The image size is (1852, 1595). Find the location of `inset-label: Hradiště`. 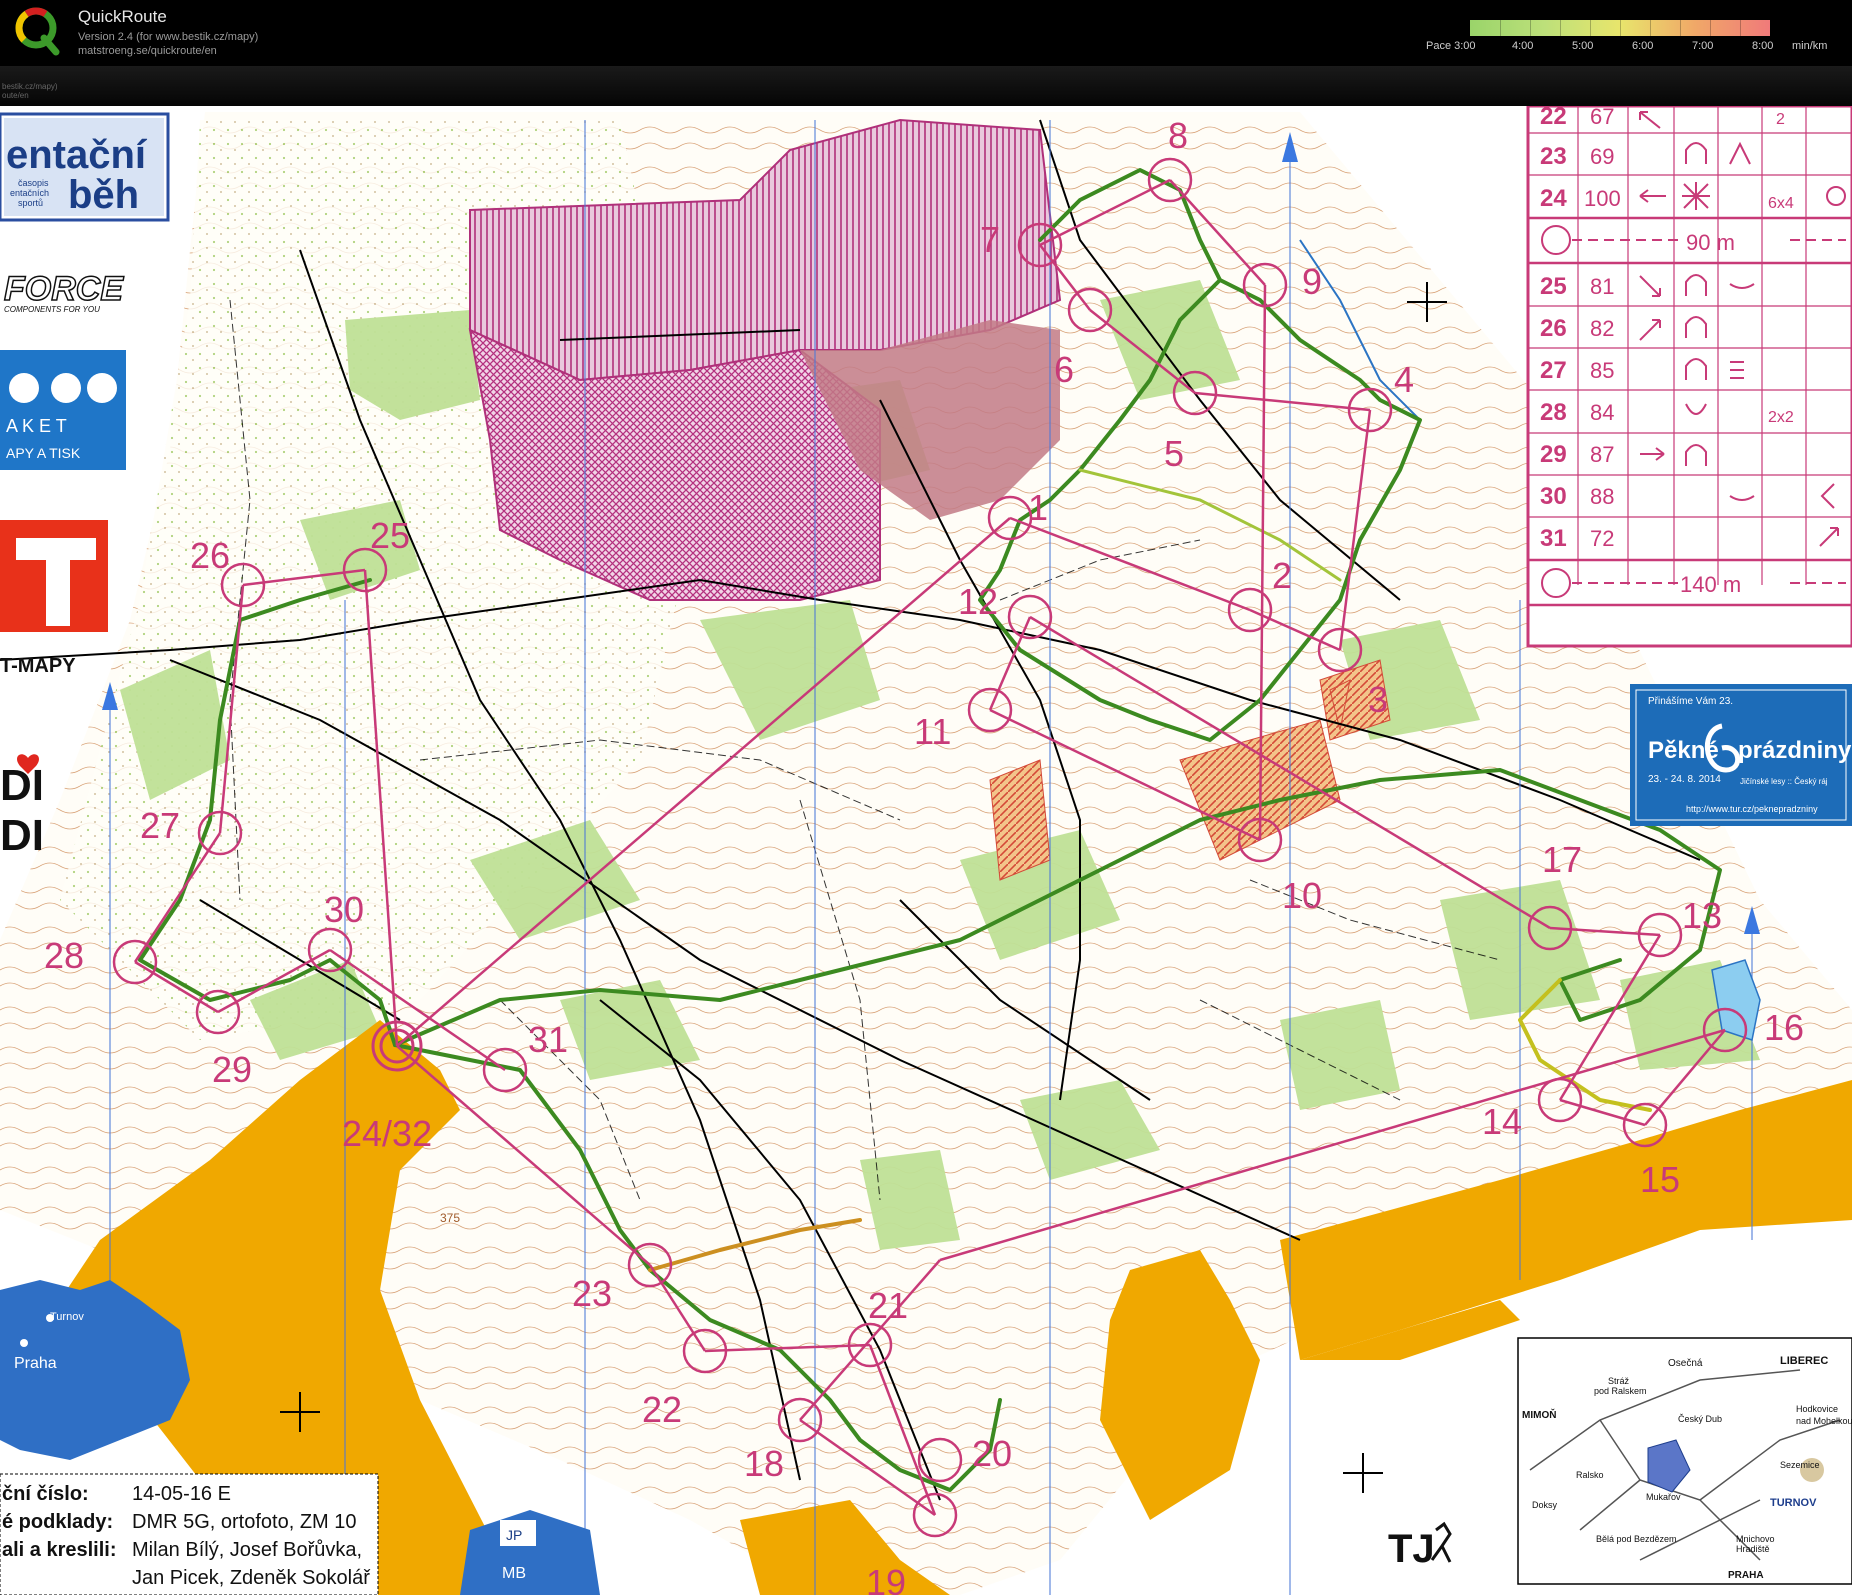

inset-label: Hradiště is located at coordinates (1753, 1549).